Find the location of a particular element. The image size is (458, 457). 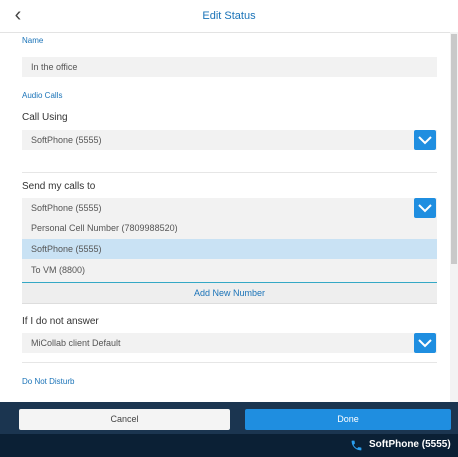

send-calls-label: Send my calls to is located at coordinates (59, 186).